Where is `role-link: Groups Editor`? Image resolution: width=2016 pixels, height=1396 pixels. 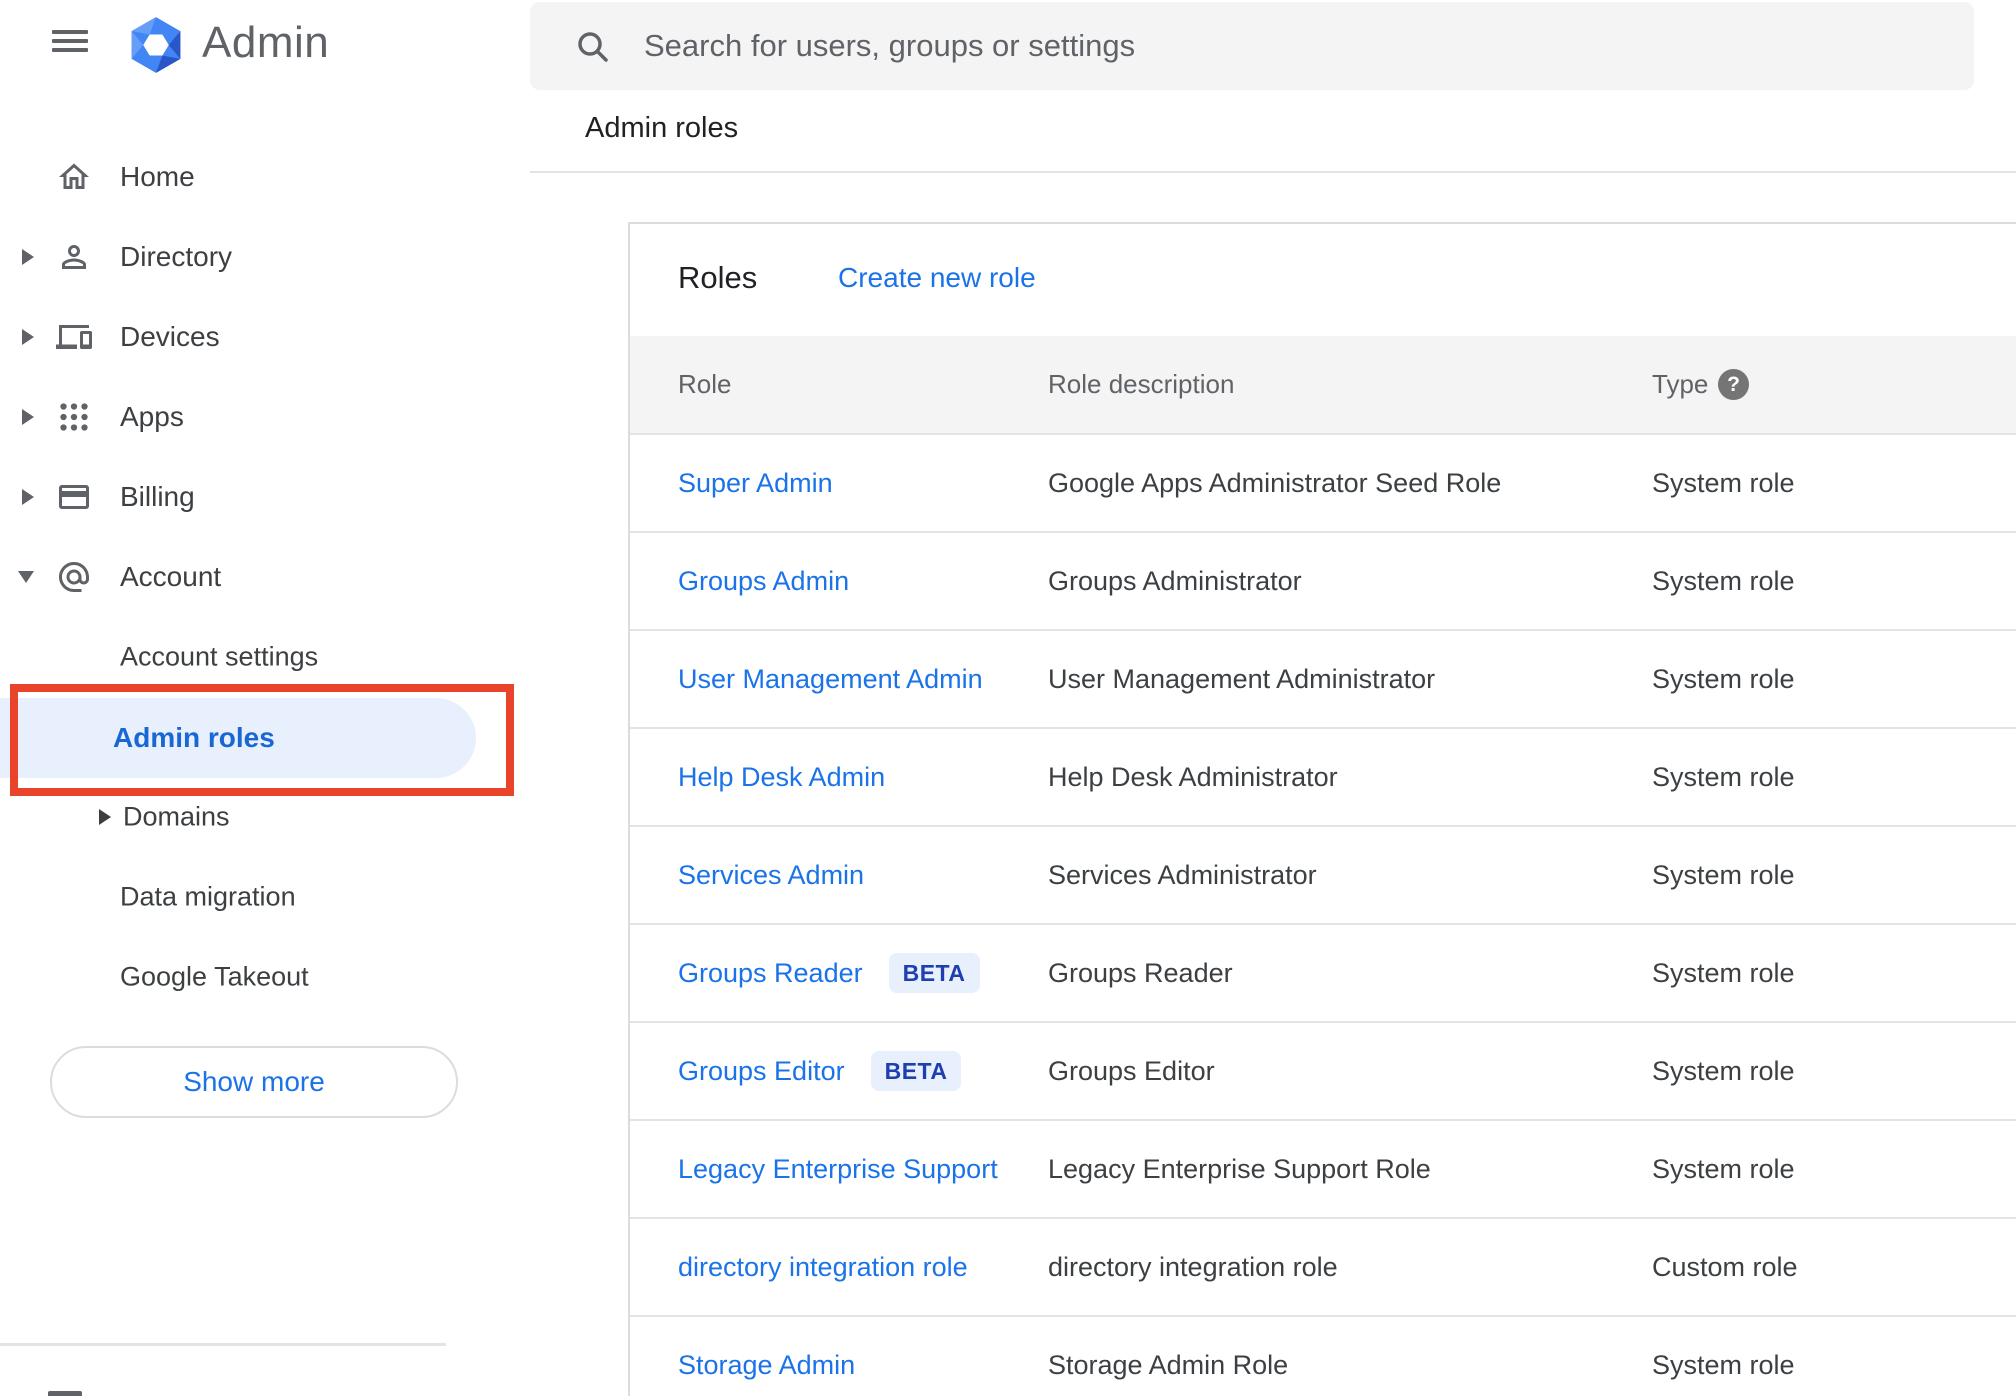 role-link: Groups Editor is located at coordinates (761, 1071).